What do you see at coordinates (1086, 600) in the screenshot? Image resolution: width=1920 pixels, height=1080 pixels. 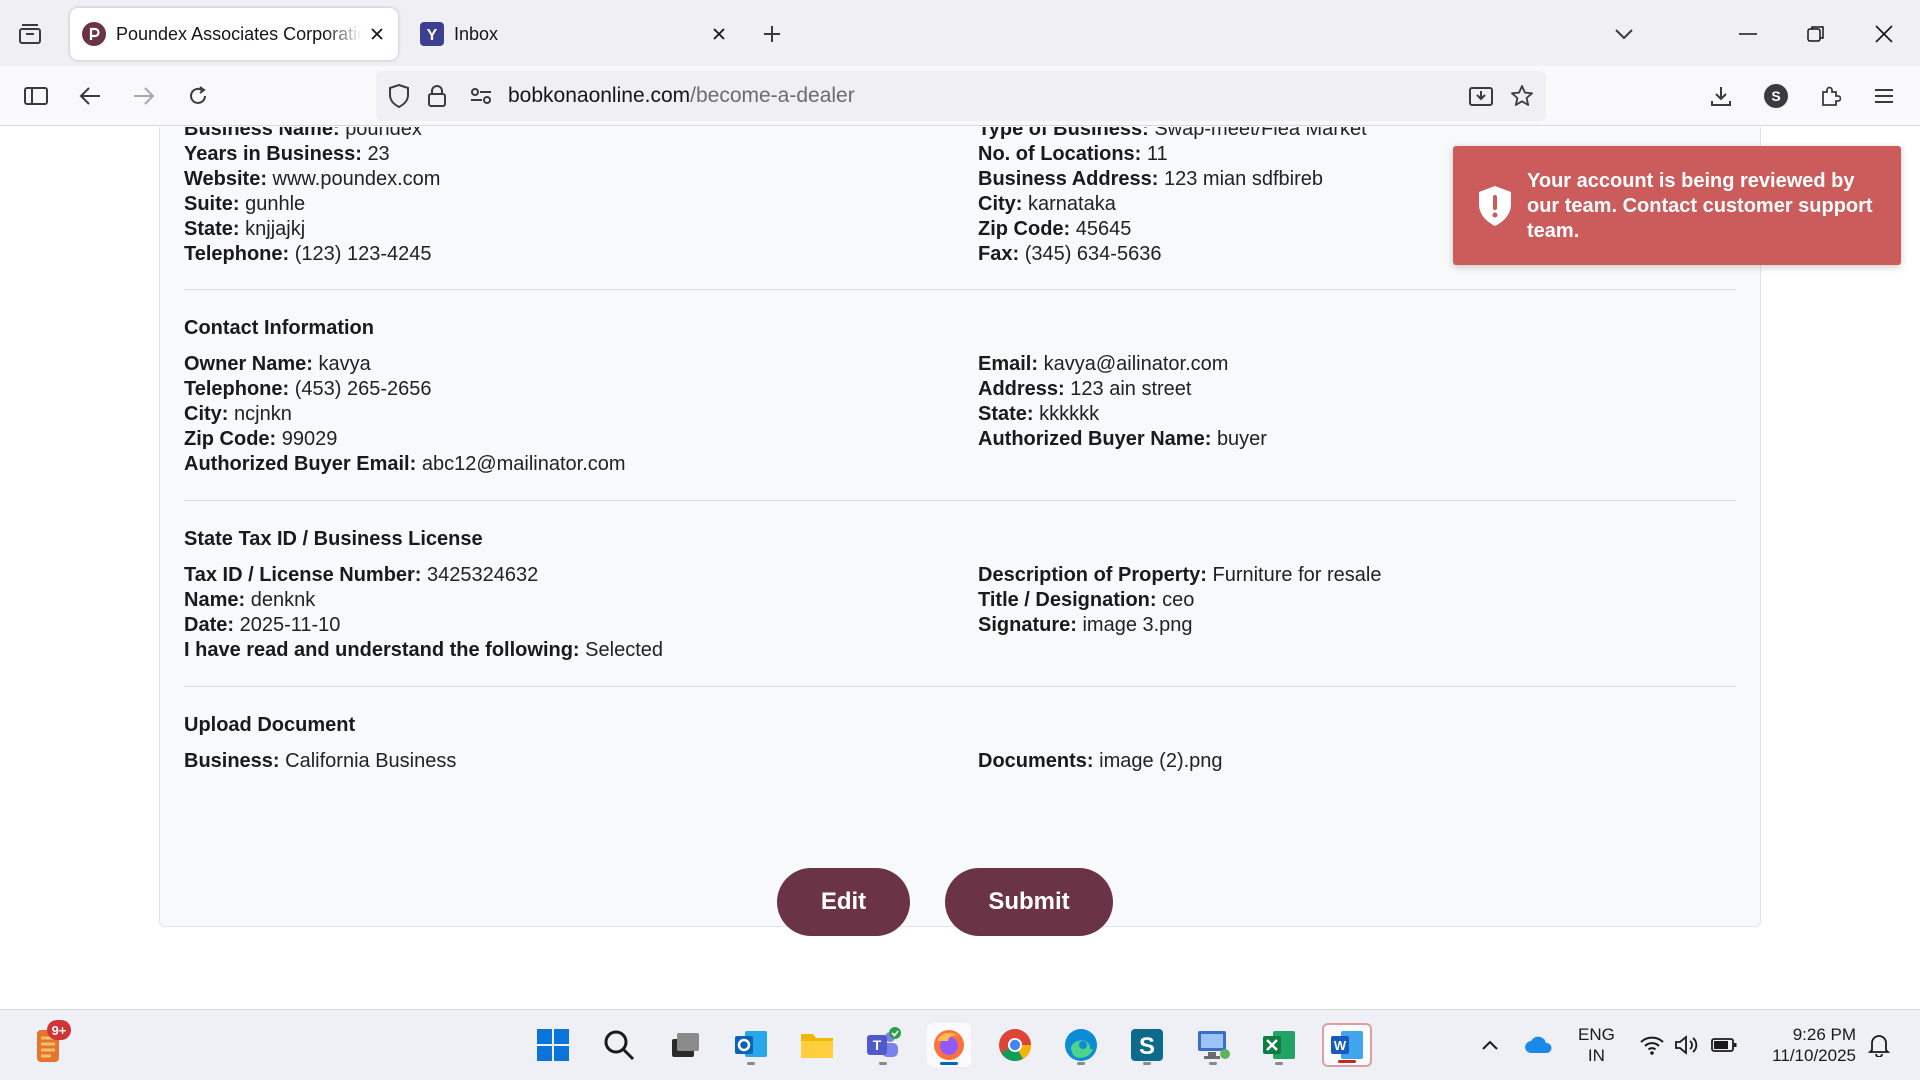 I see `field-title-designation: Title / Designation: ceo` at bounding box center [1086, 600].